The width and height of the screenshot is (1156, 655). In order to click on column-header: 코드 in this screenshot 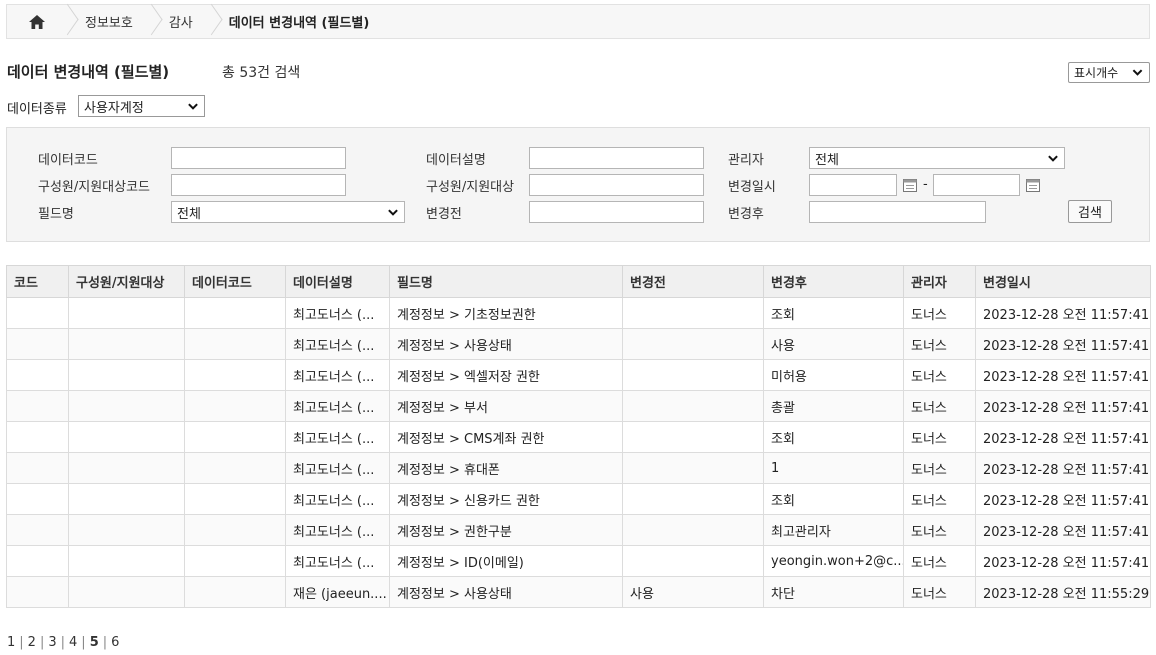, I will do `click(37, 281)`.